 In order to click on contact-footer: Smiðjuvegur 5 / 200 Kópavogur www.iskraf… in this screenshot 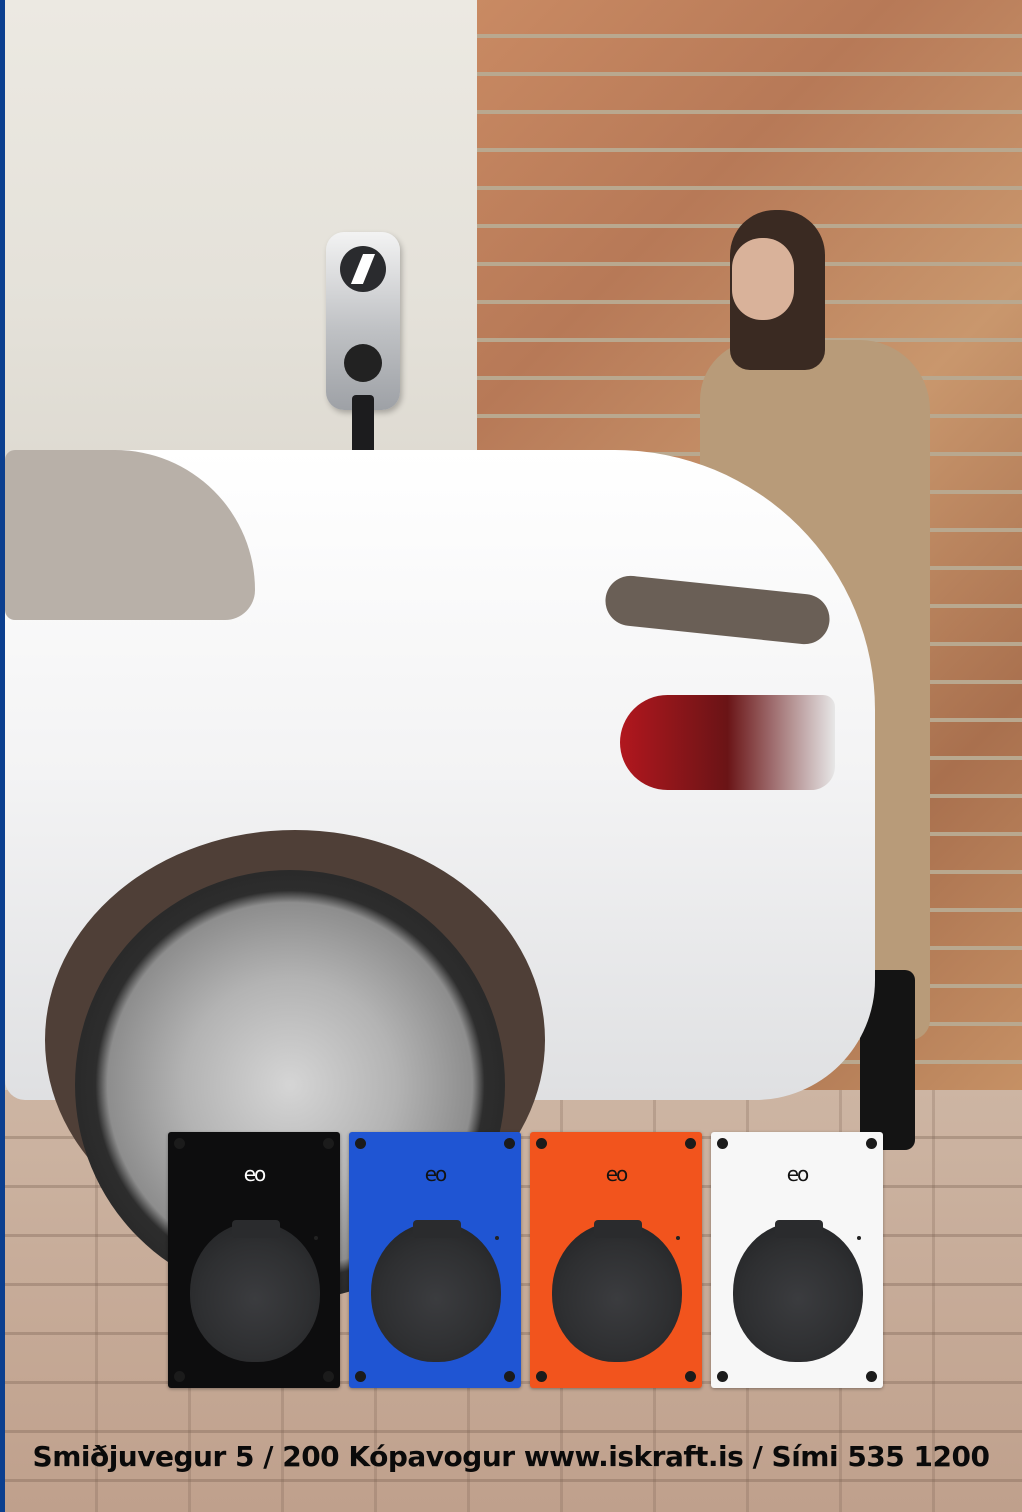, I will do `click(511, 1456)`.